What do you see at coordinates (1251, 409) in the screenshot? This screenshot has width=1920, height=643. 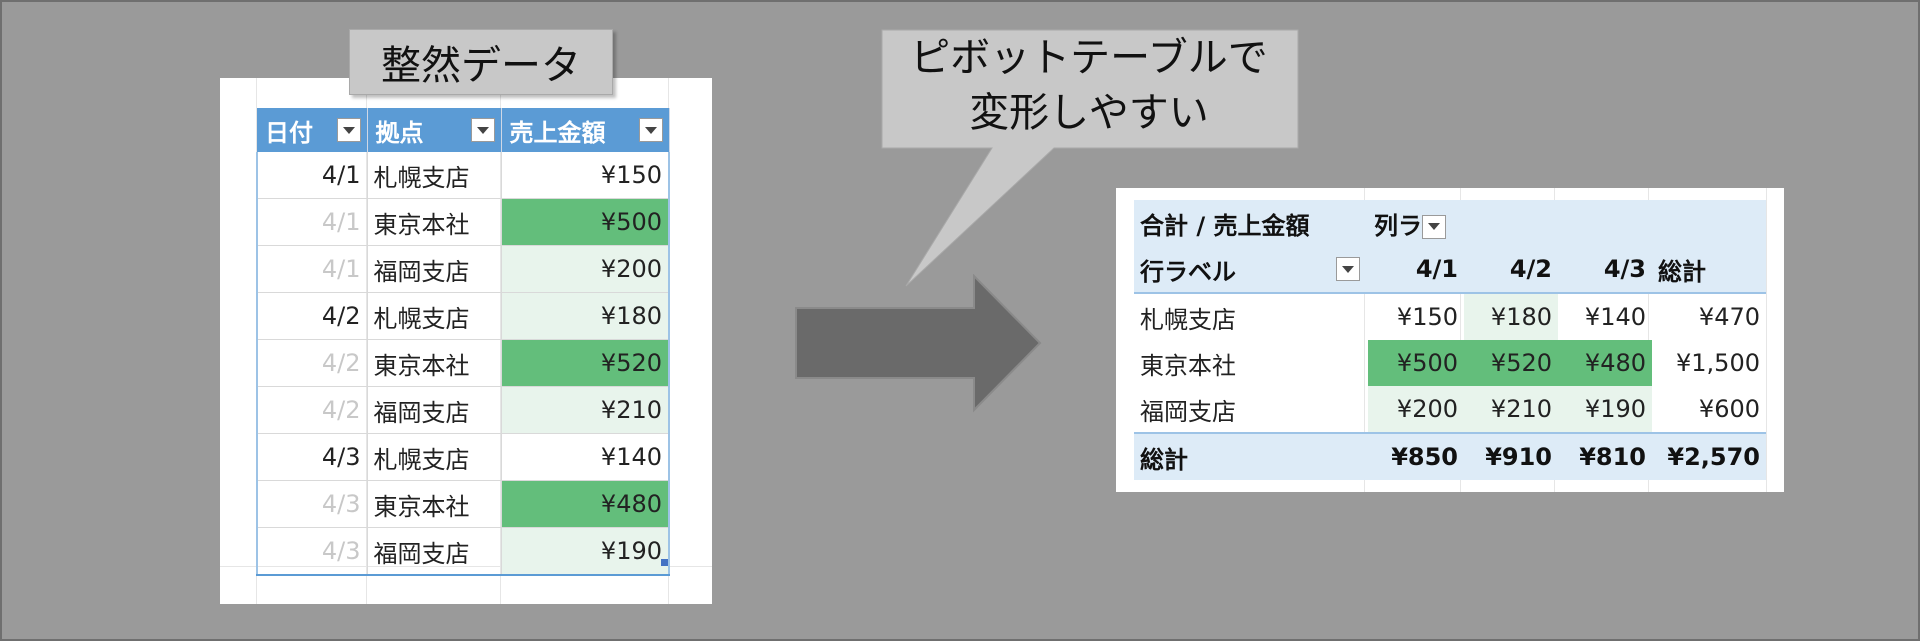 I see `pivot-row-label: 福岡支店` at bounding box center [1251, 409].